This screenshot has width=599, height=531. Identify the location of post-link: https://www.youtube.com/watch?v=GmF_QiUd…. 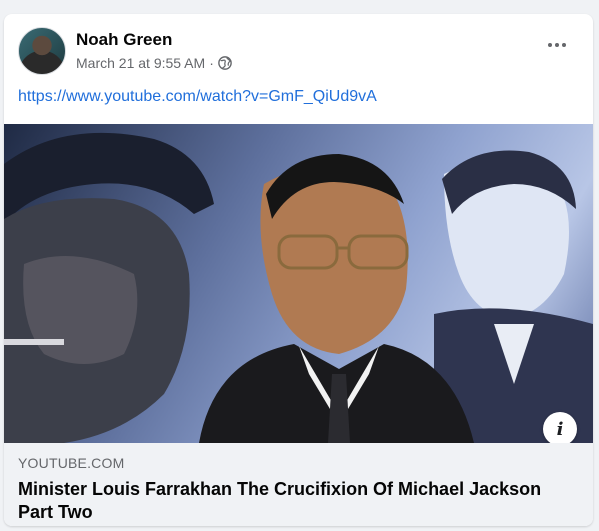
(197, 97).